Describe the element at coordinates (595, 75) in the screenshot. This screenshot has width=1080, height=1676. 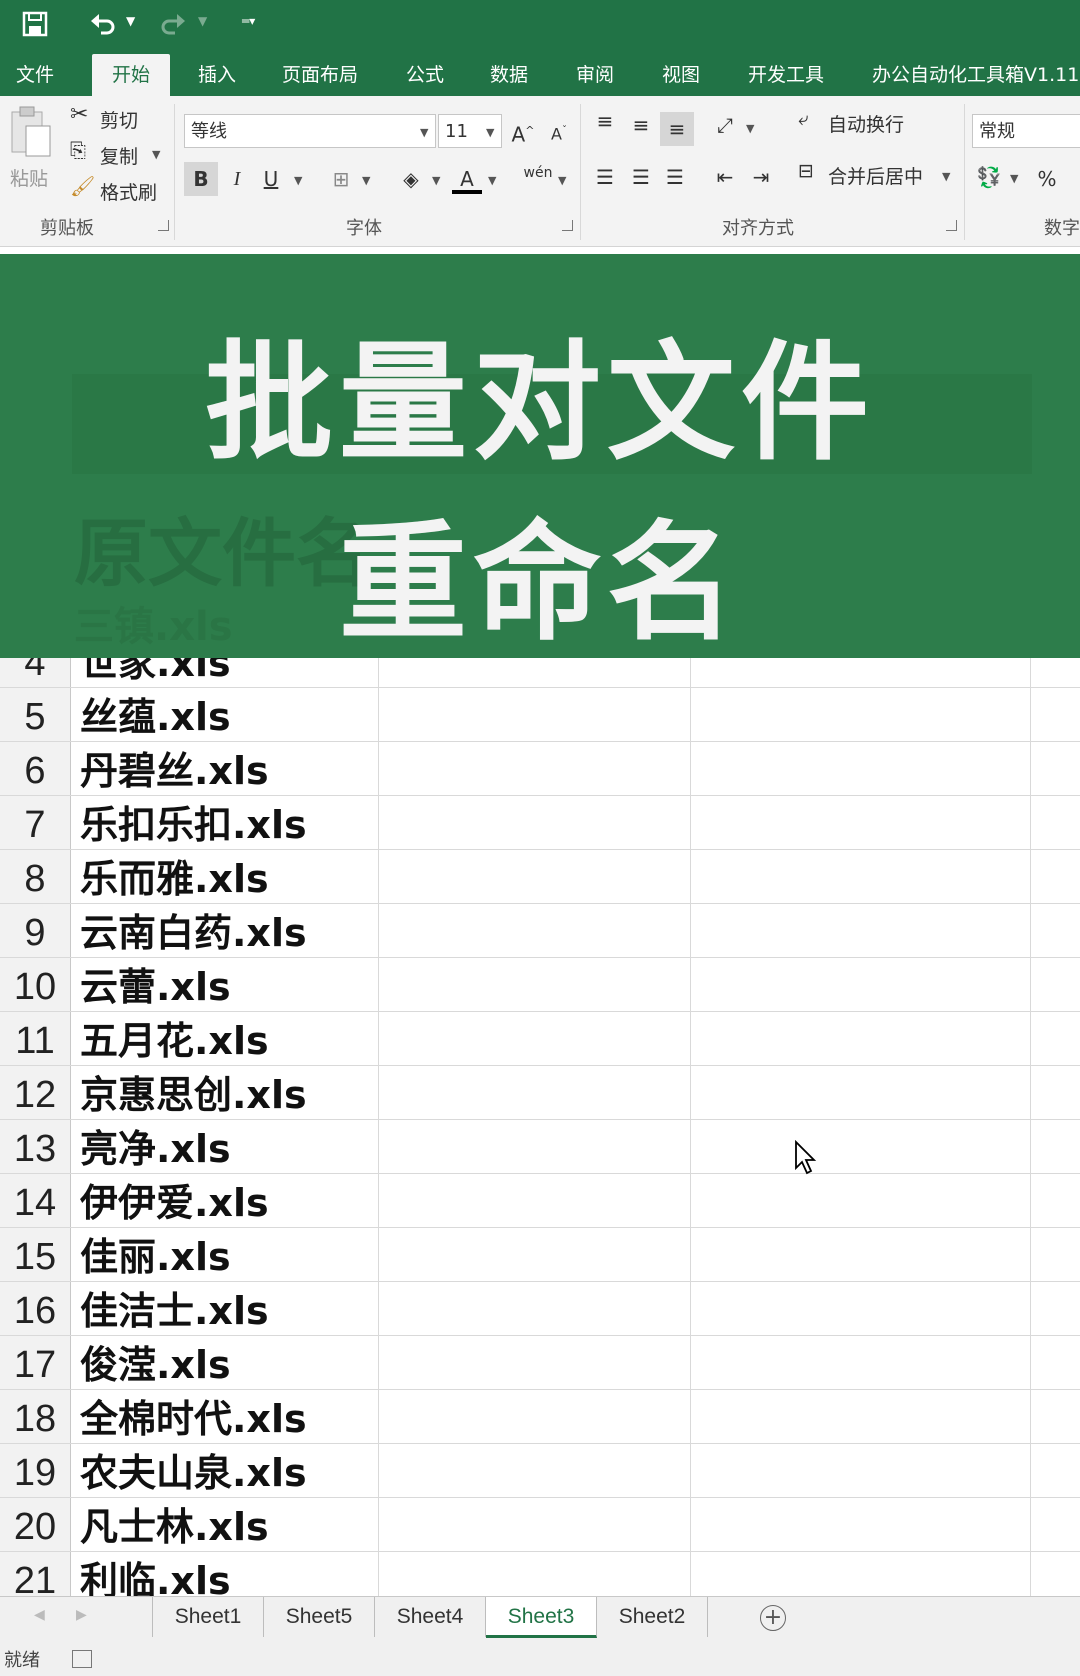
I see `tab-review: 审阅` at that location.